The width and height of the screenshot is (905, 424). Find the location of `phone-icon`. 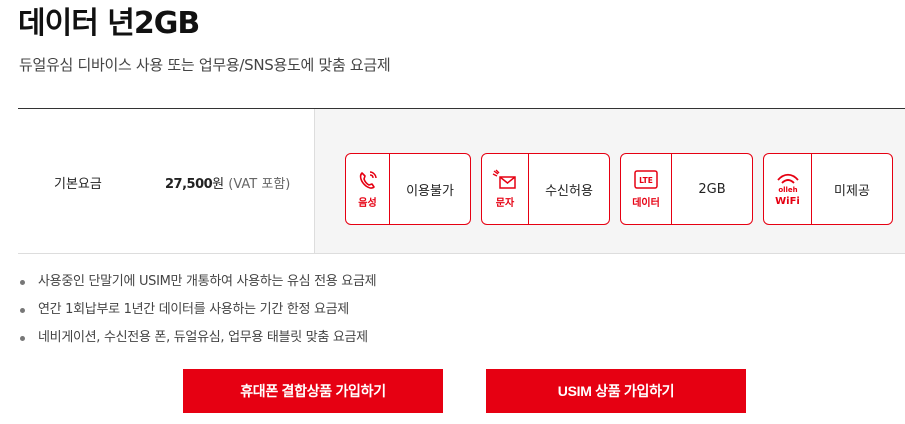

phone-icon is located at coordinates (368, 180).